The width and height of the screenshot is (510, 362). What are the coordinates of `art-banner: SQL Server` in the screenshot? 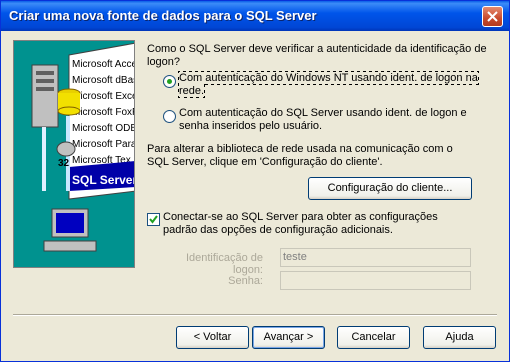 It's located at (103, 180).